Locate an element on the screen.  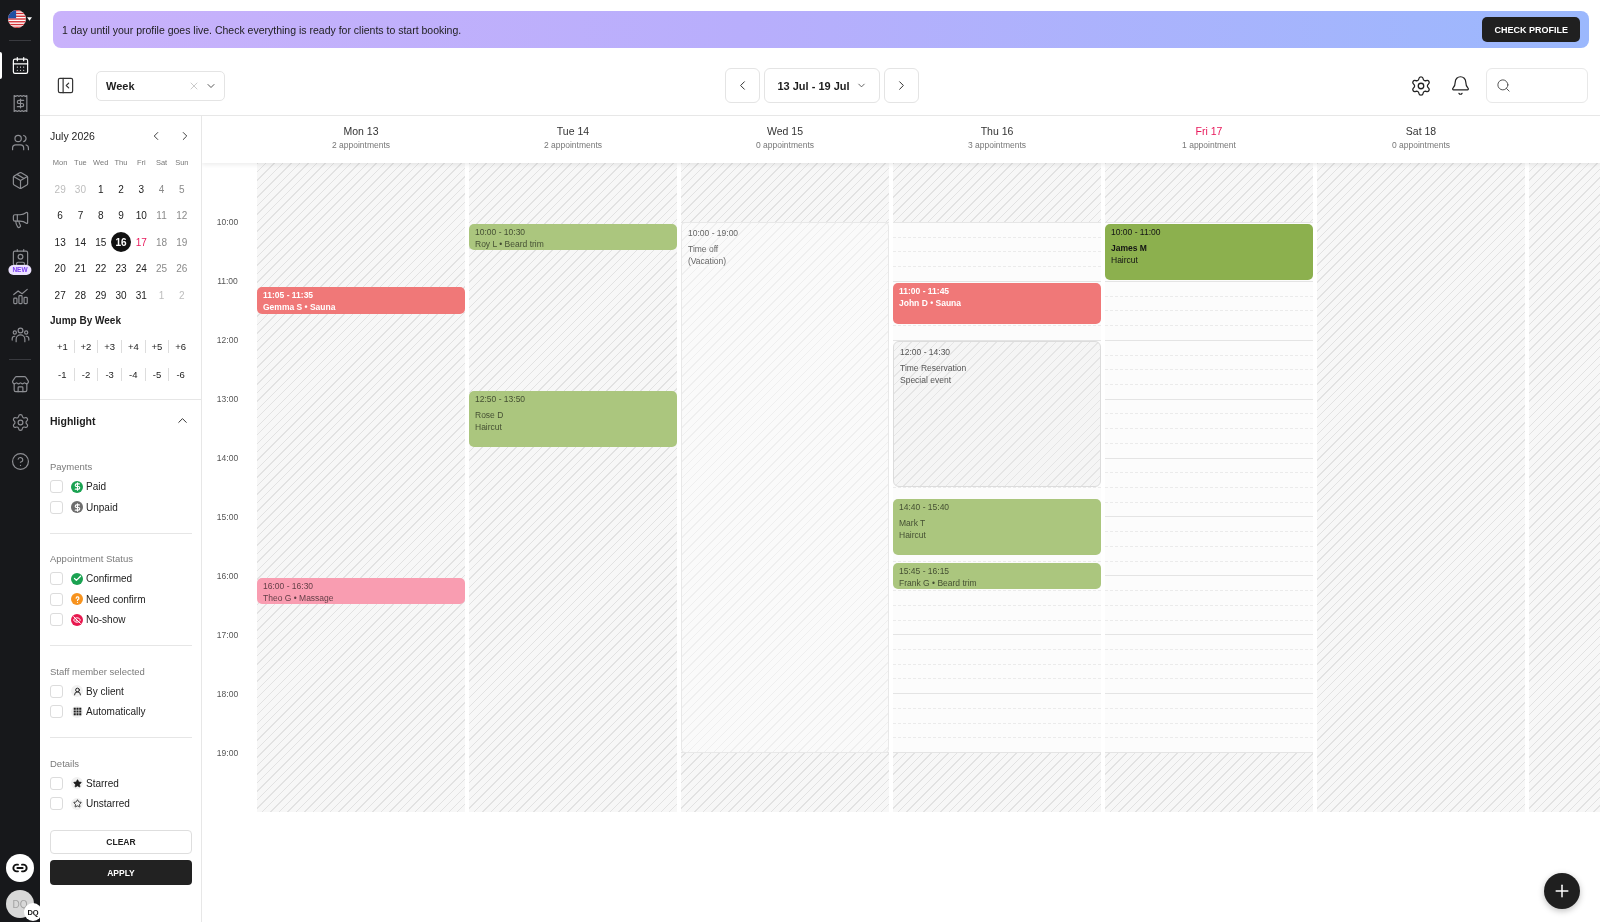
event-detail: John D • Sauna is located at coordinates (930, 302).